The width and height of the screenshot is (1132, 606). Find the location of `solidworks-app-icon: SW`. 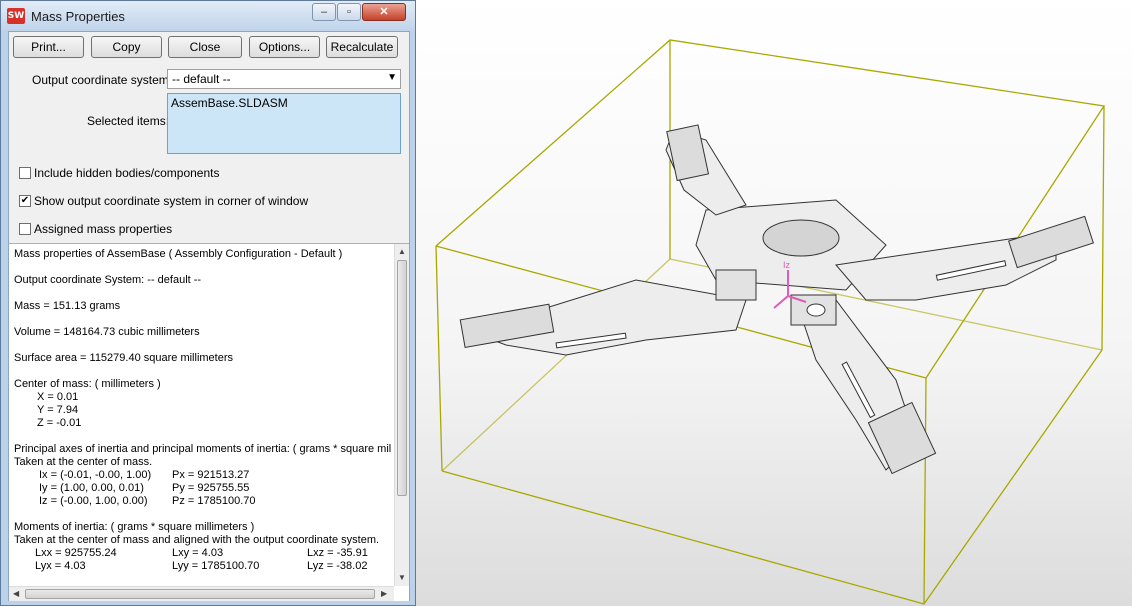

solidworks-app-icon: SW is located at coordinates (16, 16).